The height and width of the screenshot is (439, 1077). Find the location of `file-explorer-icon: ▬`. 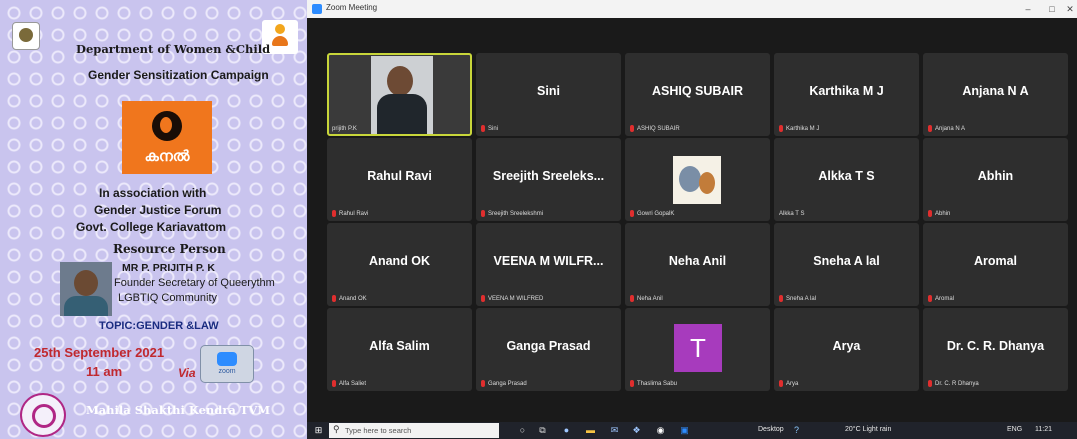

file-explorer-icon: ▬ is located at coordinates (590, 430).